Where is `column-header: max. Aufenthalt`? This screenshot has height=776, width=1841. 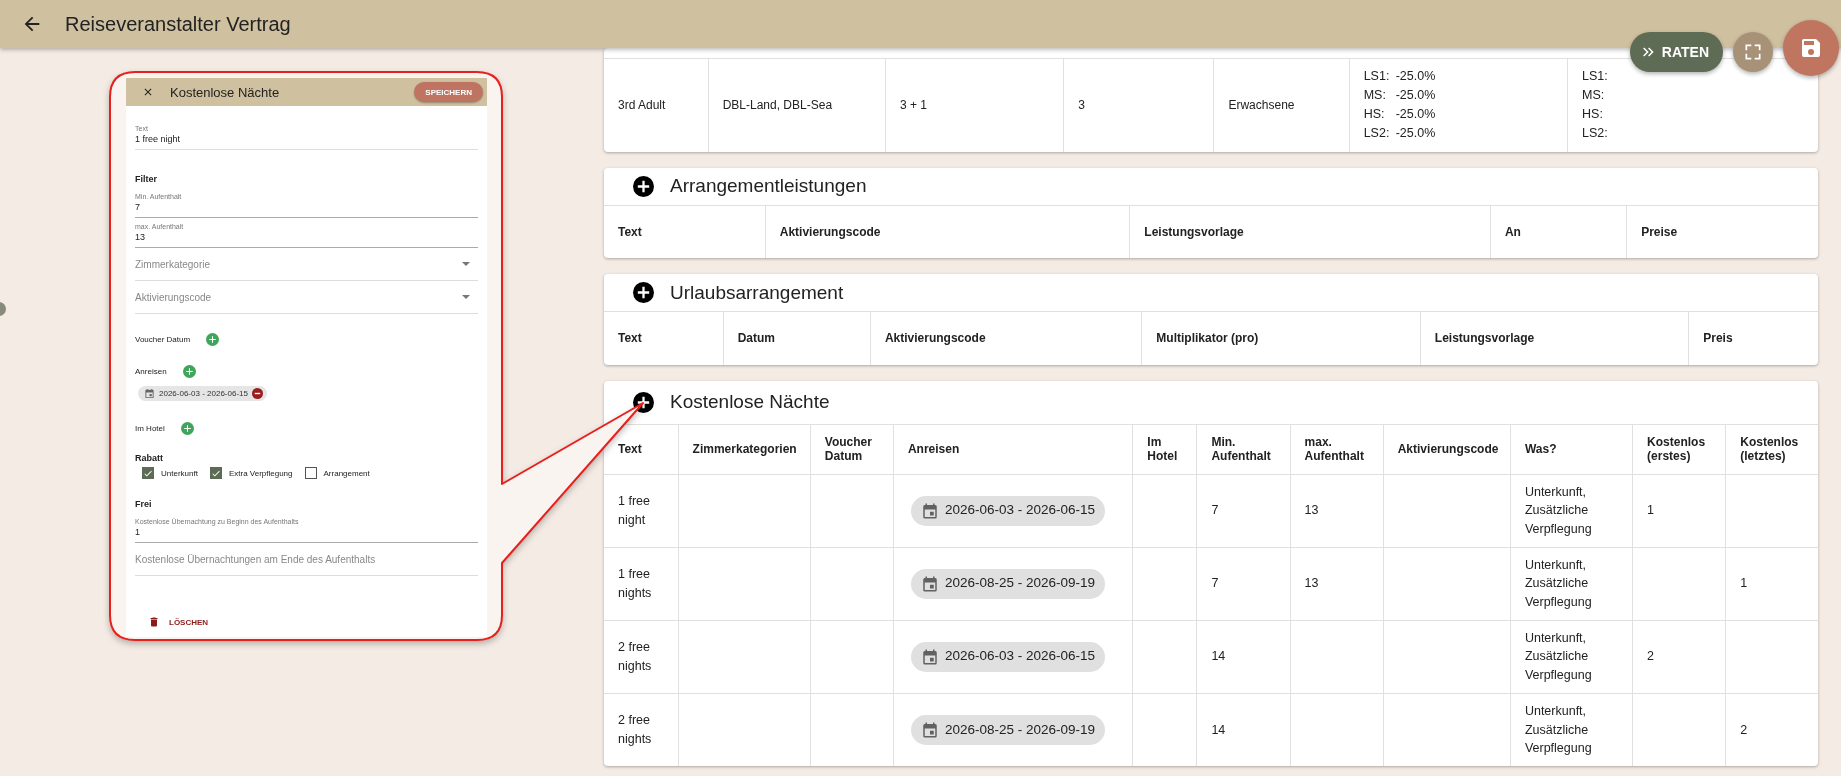
column-header: max. Aufenthalt is located at coordinates (1337, 449).